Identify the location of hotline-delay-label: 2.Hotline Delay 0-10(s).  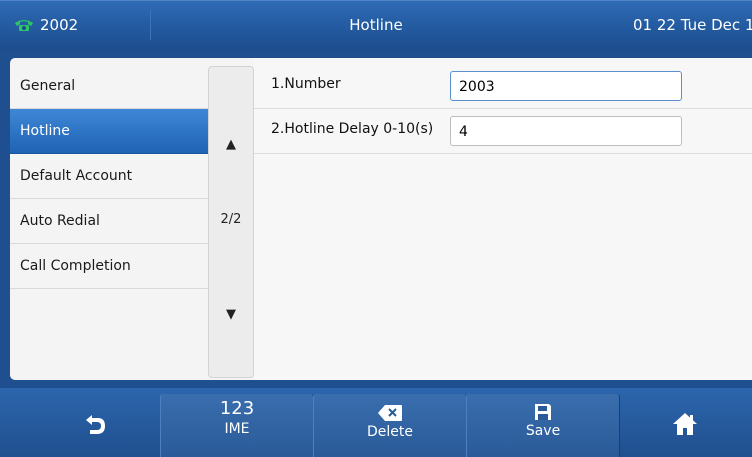
(352, 129).